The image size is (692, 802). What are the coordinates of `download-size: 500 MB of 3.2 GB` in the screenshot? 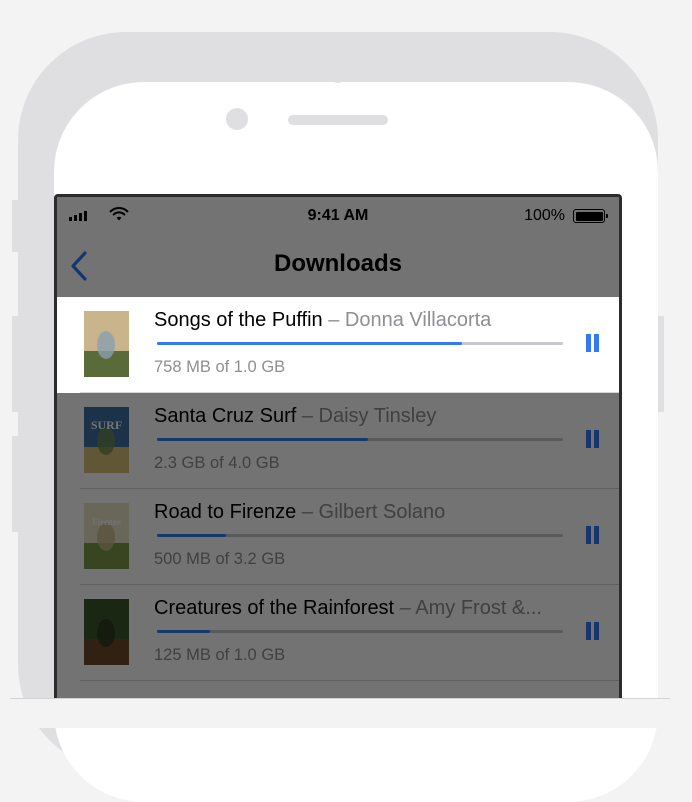 It's located at (220, 559).